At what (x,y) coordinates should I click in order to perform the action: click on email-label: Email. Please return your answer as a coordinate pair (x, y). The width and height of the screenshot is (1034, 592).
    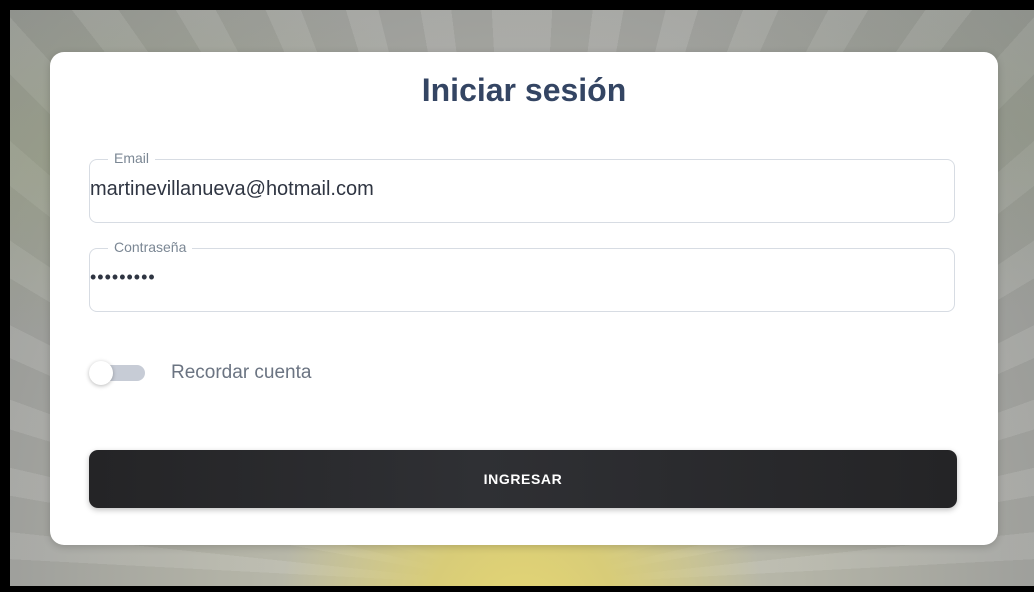
    Looking at the image, I should click on (132, 158).